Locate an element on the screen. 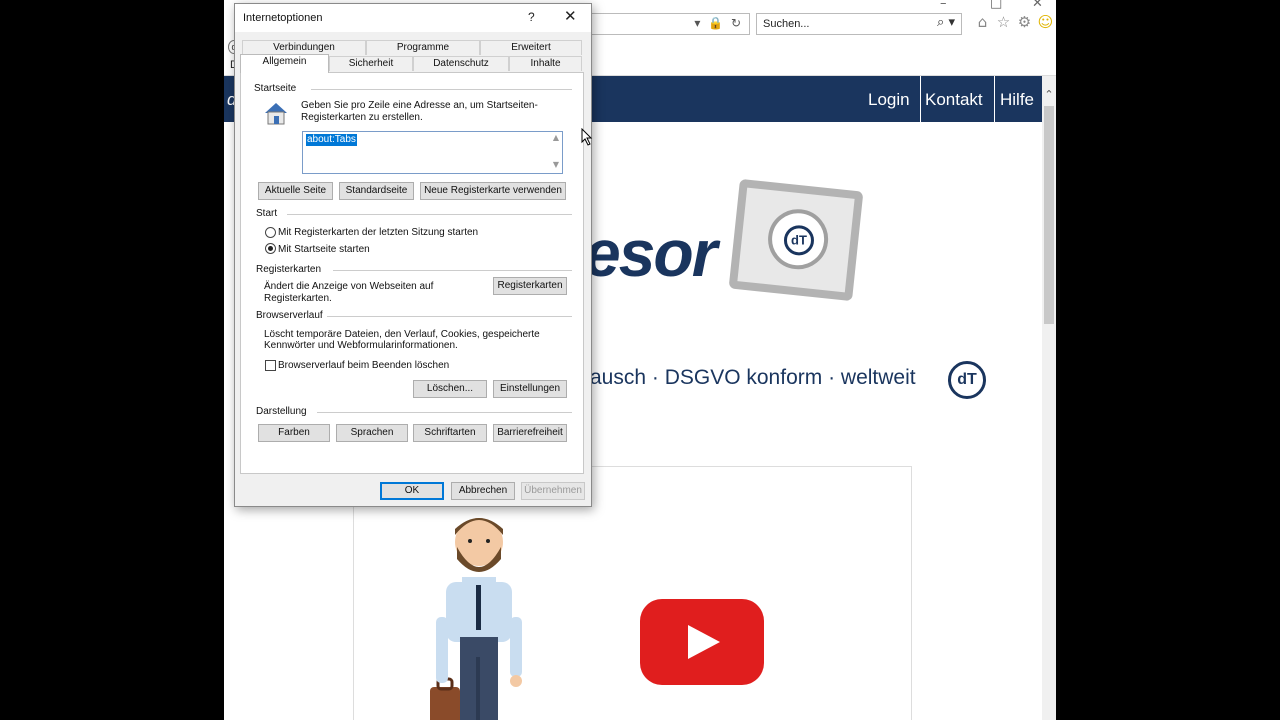 Image resolution: width=1280 pixels, height=720 pixels. favorites-star-icon: ☆ is located at coordinates (1003, 22).